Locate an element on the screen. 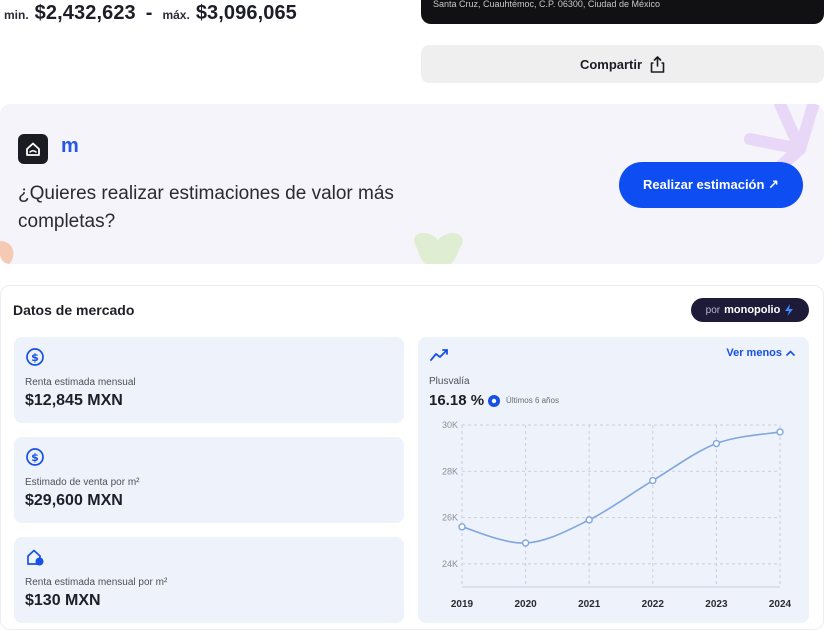 This screenshot has height=630, width=840. stat-value: $29,600 MXN is located at coordinates (74, 500).